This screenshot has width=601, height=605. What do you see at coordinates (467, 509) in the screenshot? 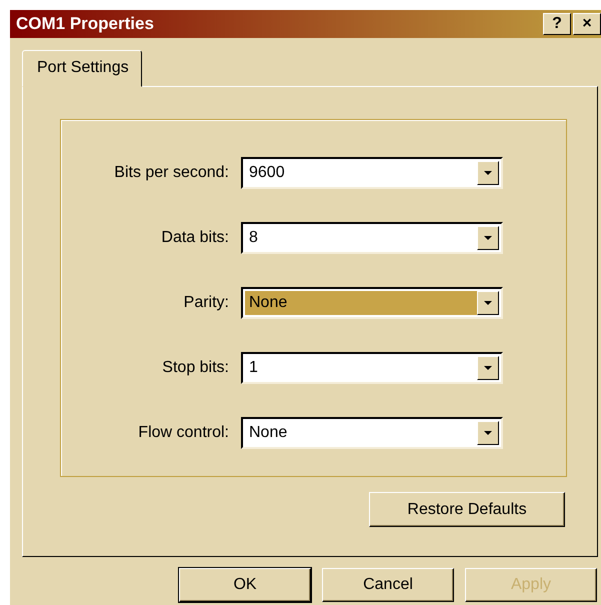
I see `restore-defaults-button: Restore Defaults` at bounding box center [467, 509].